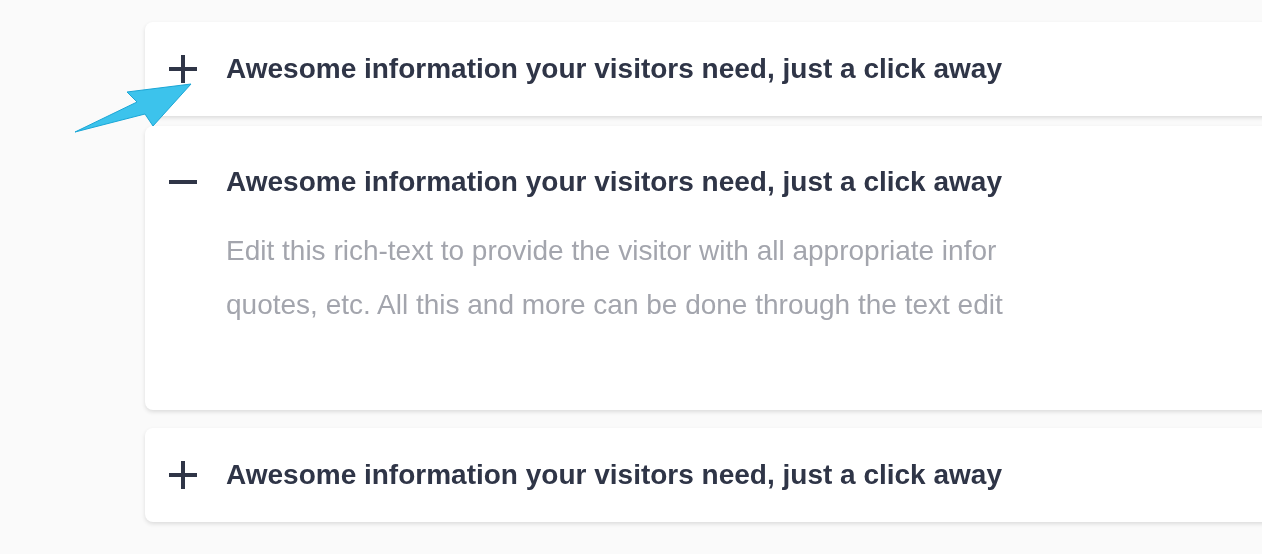 The width and height of the screenshot is (1262, 554). I want to click on answer-text: quotes, etc. All this and more can be done through the text edit, so click(615, 305).